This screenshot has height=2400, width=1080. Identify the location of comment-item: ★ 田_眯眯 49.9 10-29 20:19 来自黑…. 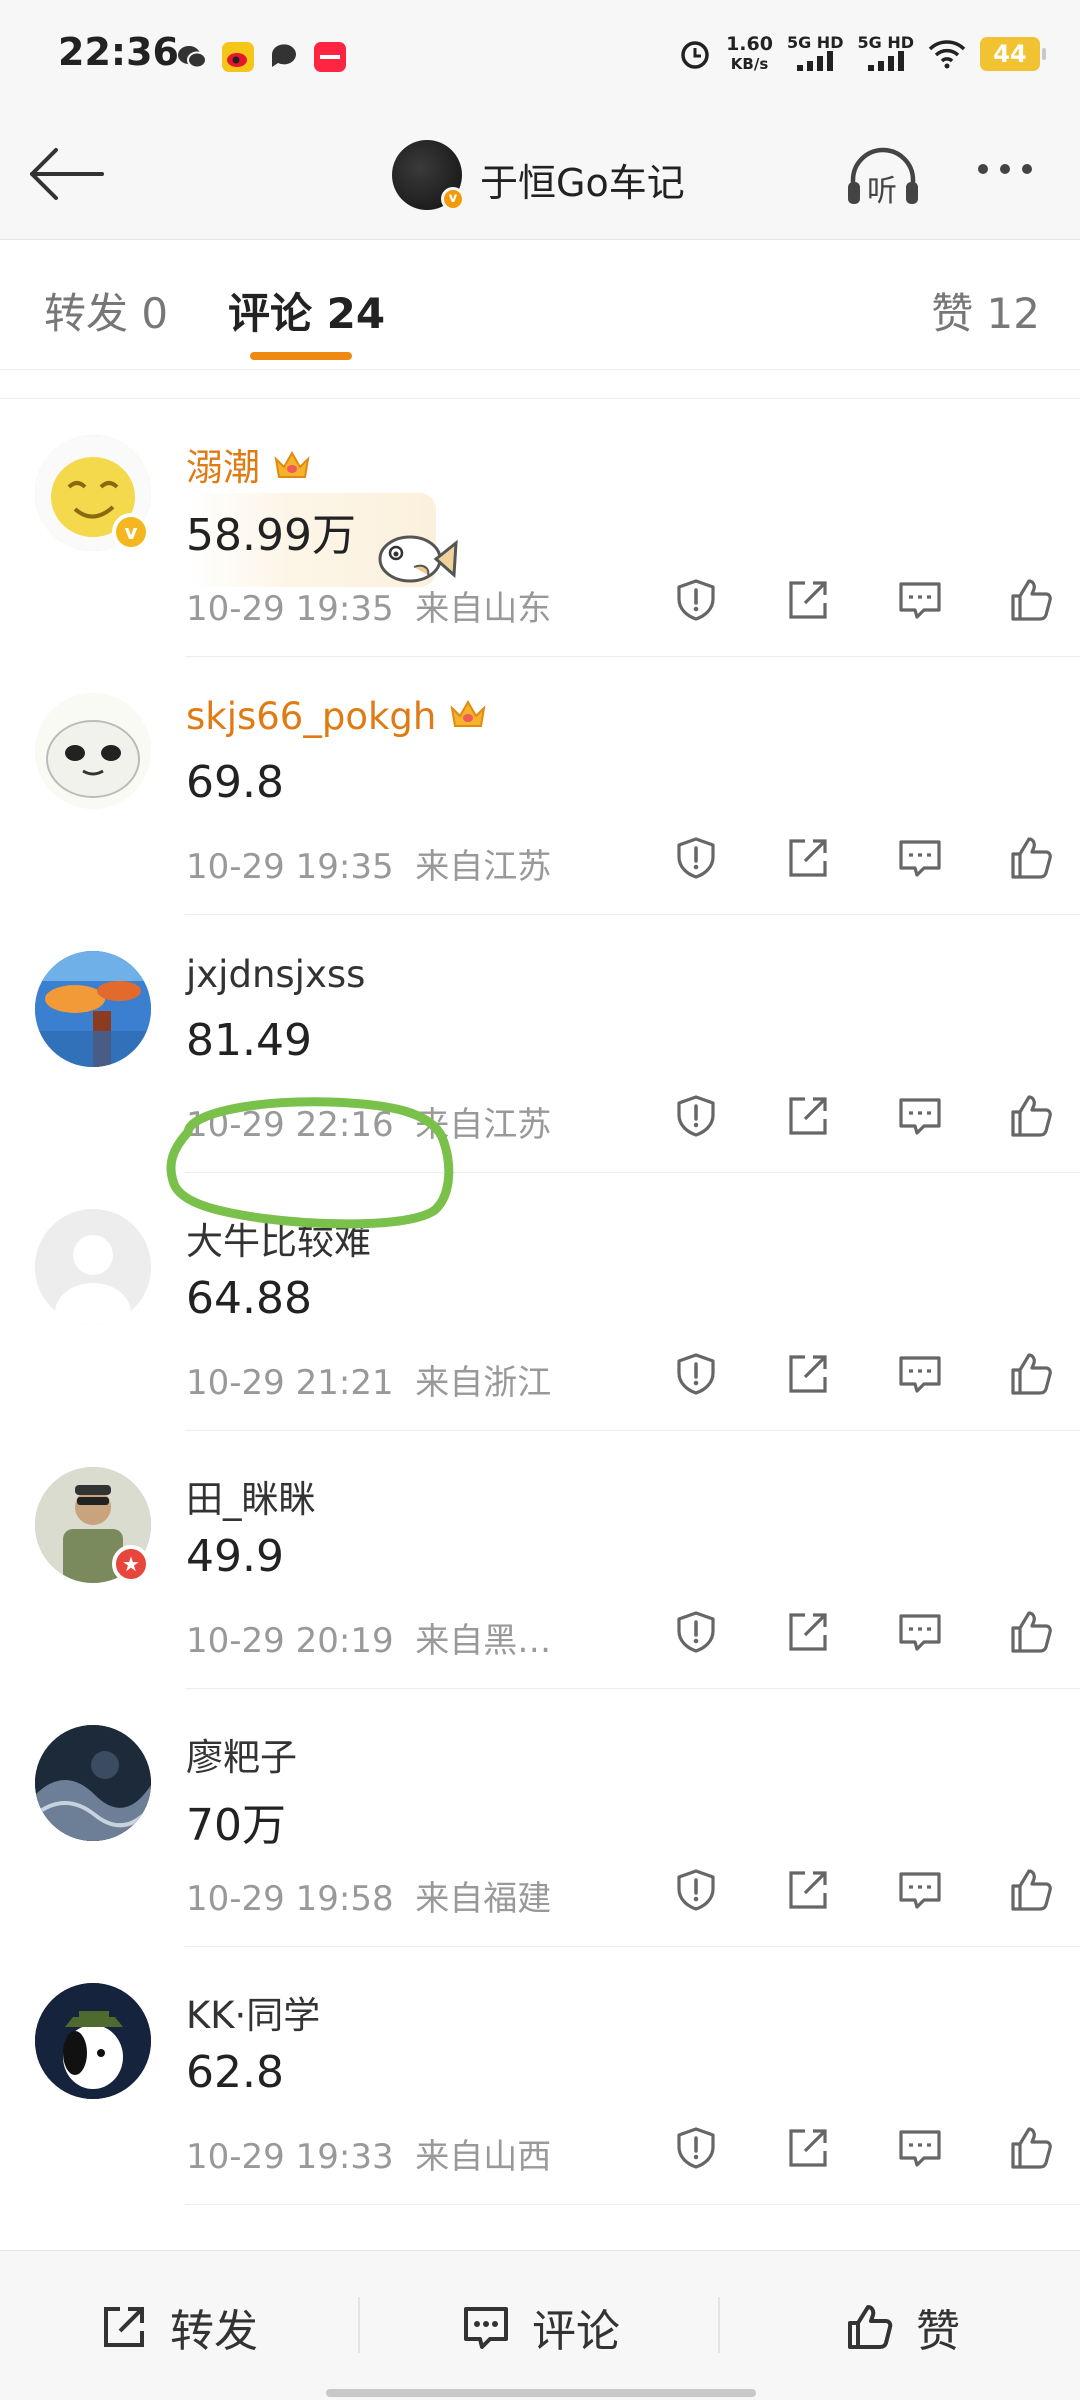
(540, 1560).